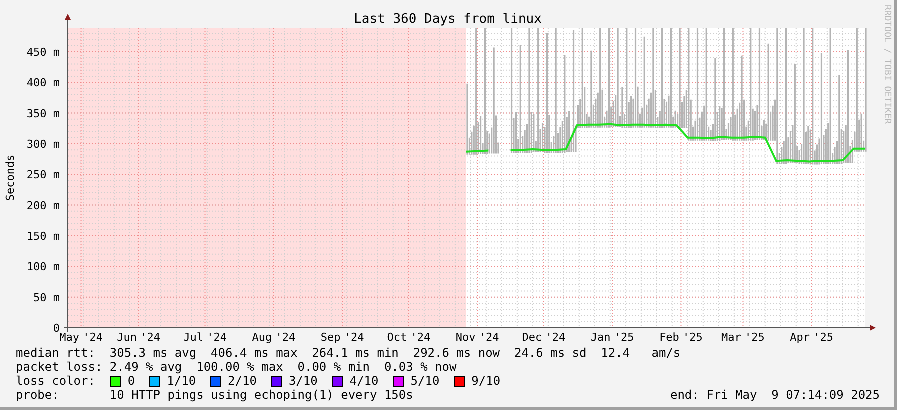  Describe the element at coordinates (612, 337) in the screenshot. I see `x-tick-label: Jan '25` at that location.